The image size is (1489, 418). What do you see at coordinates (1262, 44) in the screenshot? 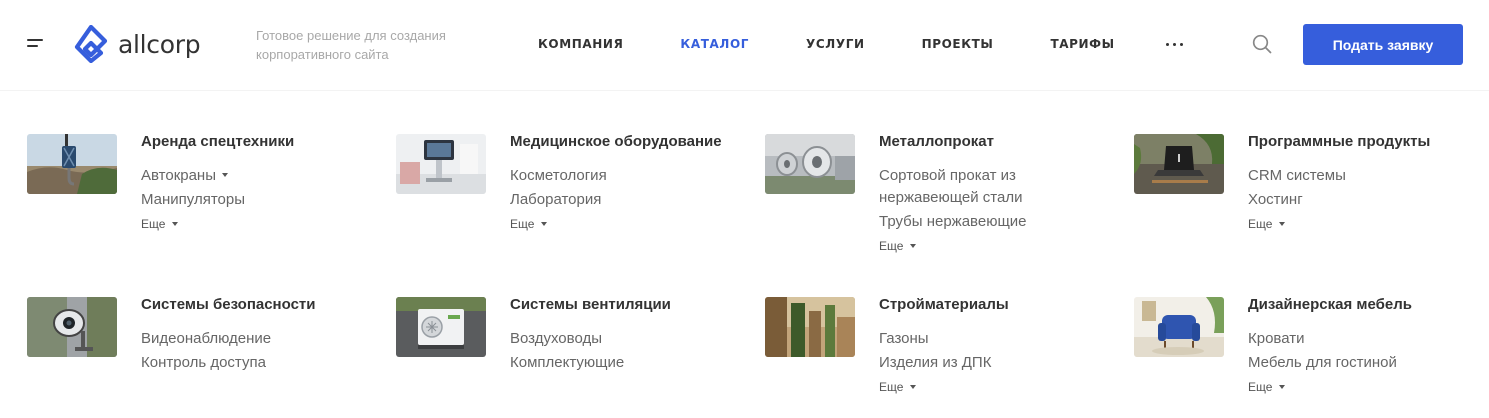
I see `search-icon` at bounding box center [1262, 44].